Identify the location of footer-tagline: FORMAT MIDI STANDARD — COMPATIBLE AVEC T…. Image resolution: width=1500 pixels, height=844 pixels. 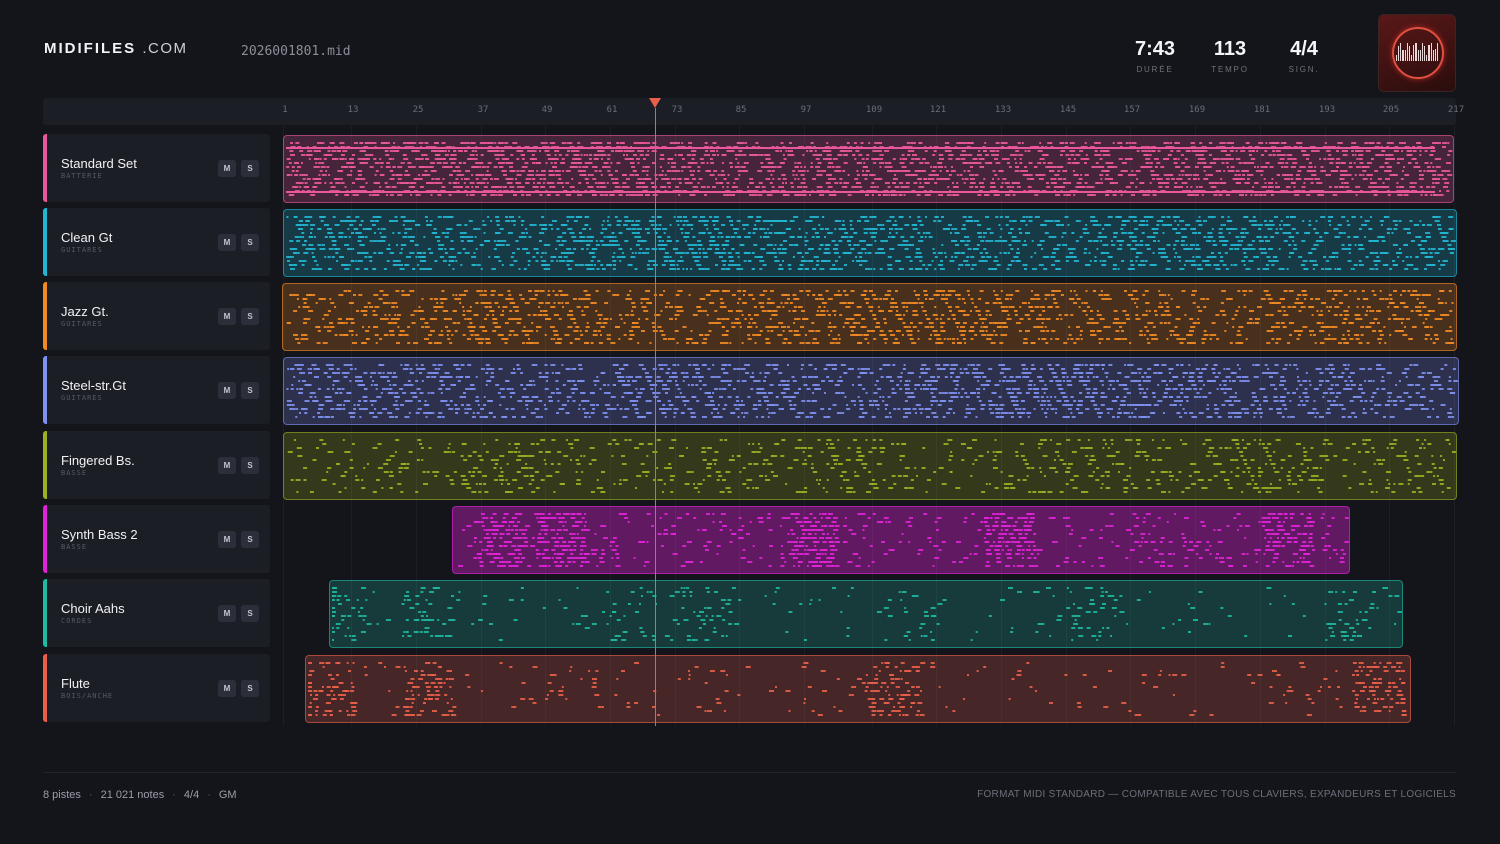
(1216, 794).